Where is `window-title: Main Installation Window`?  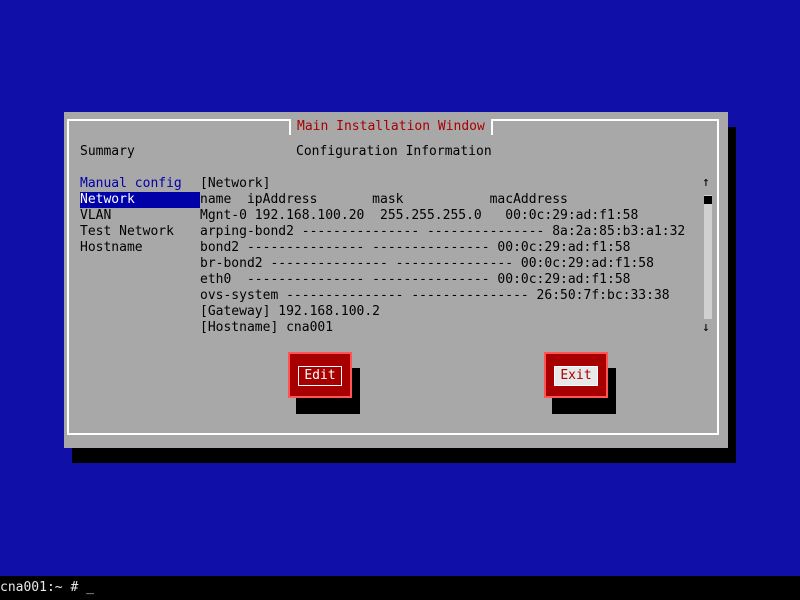 window-title: Main Installation Window is located at coordinates (391, 126).